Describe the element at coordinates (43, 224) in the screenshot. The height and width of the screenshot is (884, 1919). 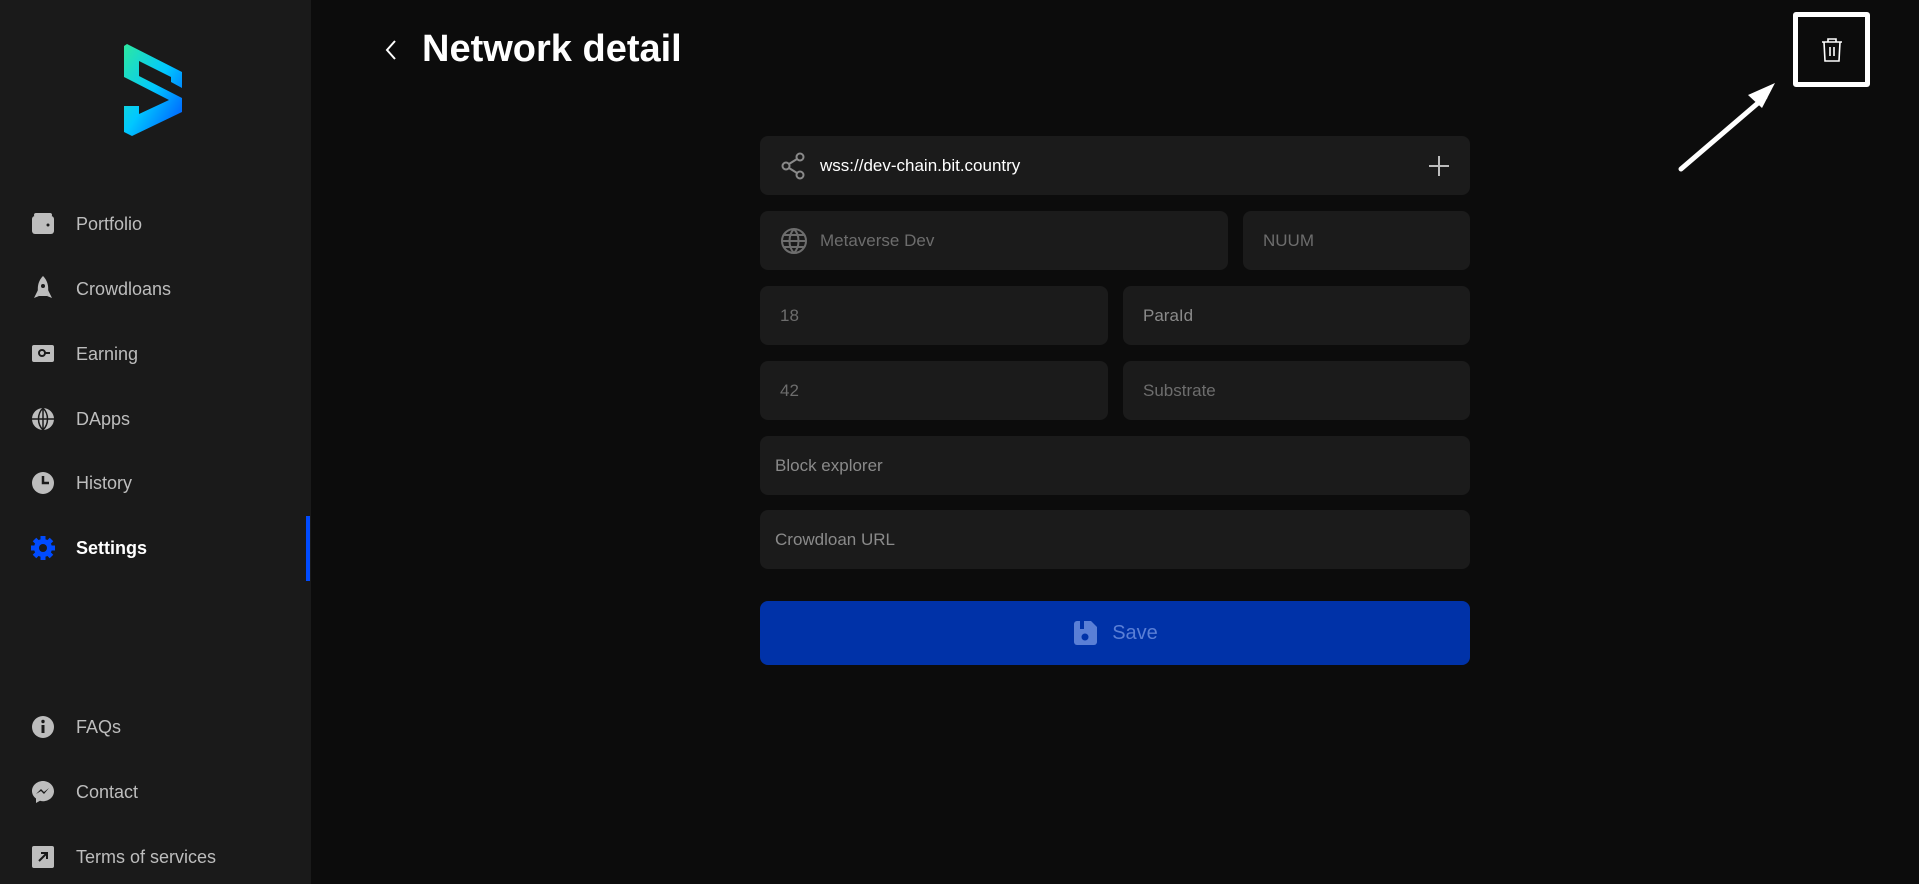
I see `wallet-icon` at that location.